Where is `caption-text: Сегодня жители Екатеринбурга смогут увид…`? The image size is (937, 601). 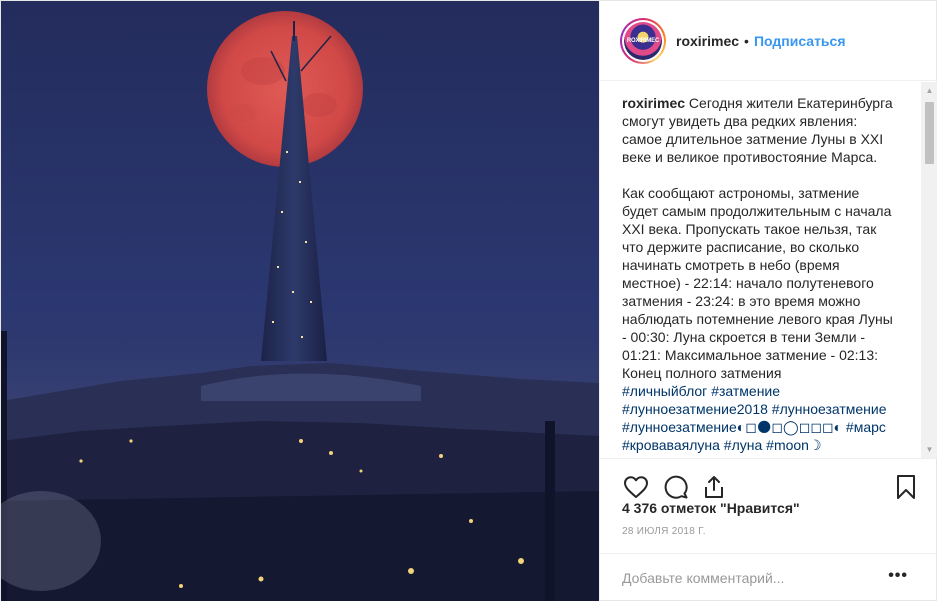 caption-text: Сегодня жители Екатеринбурга смогут увид… is located at coordinates (757, 238).